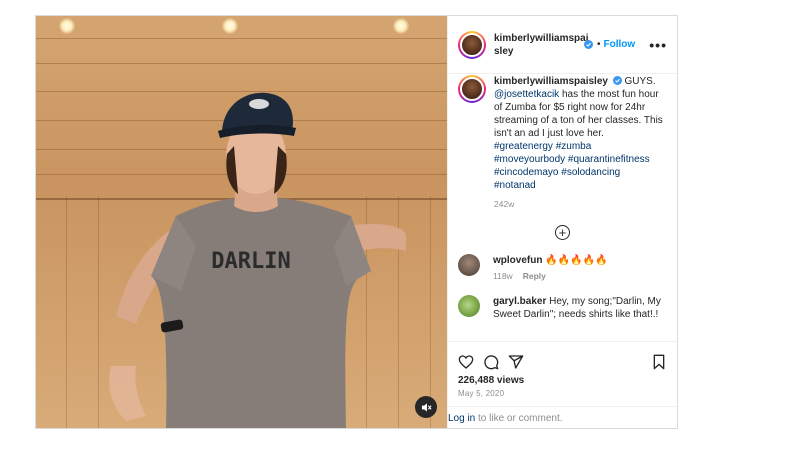  I want to click on action-bar, so click(562, 357).